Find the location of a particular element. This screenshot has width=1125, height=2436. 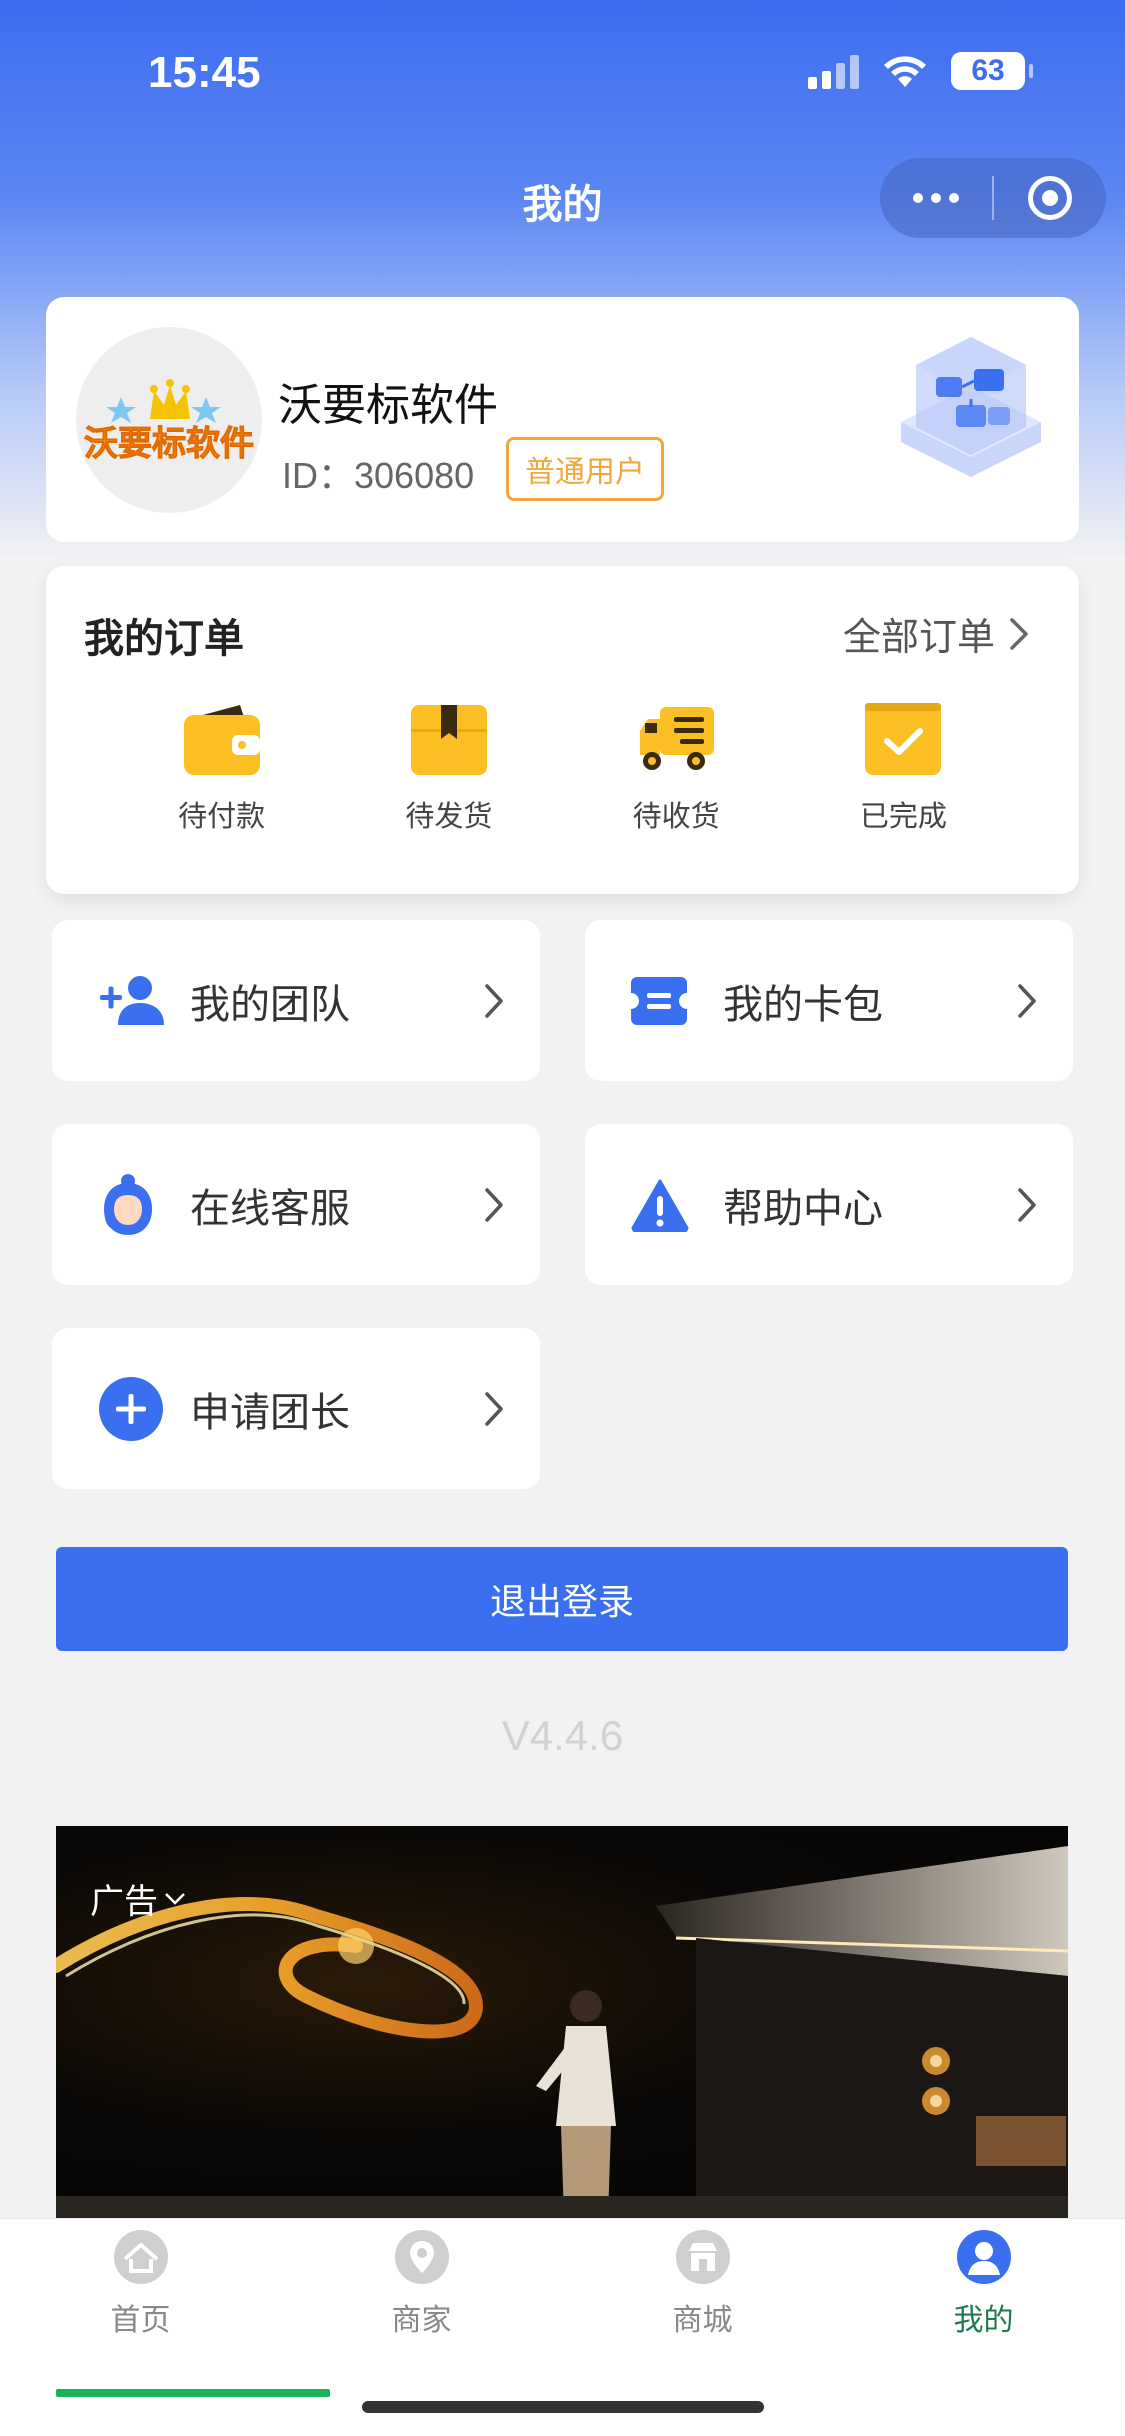

orders-title: 我的订单 is located at coordinates (164, 639).